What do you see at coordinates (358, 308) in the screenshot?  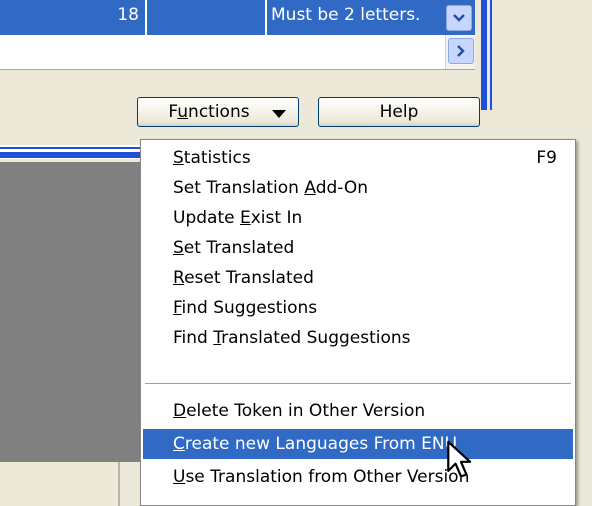 I see `menu-item-find-suggestions: Find Suggestions` at bounding box center [358, 308].